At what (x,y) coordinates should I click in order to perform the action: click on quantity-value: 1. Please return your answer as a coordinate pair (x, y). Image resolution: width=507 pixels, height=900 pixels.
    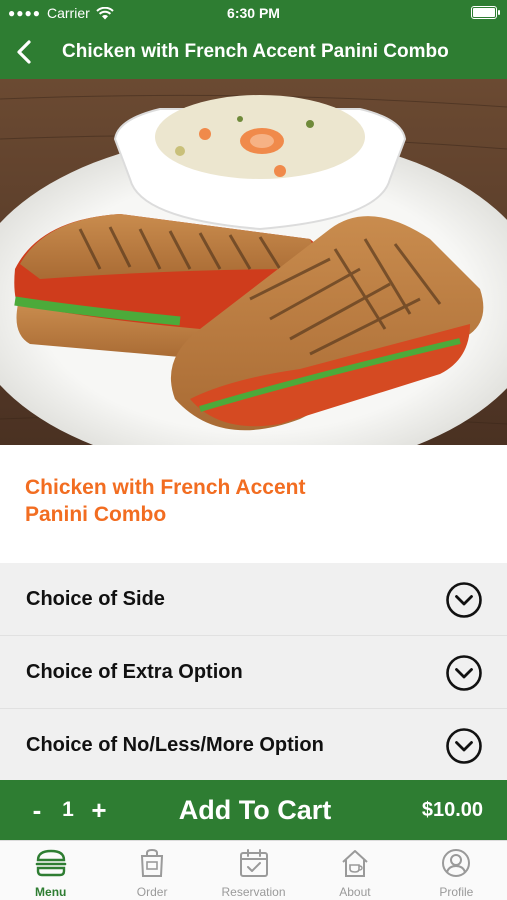
    Looking at the image, I should click on (68, 809).